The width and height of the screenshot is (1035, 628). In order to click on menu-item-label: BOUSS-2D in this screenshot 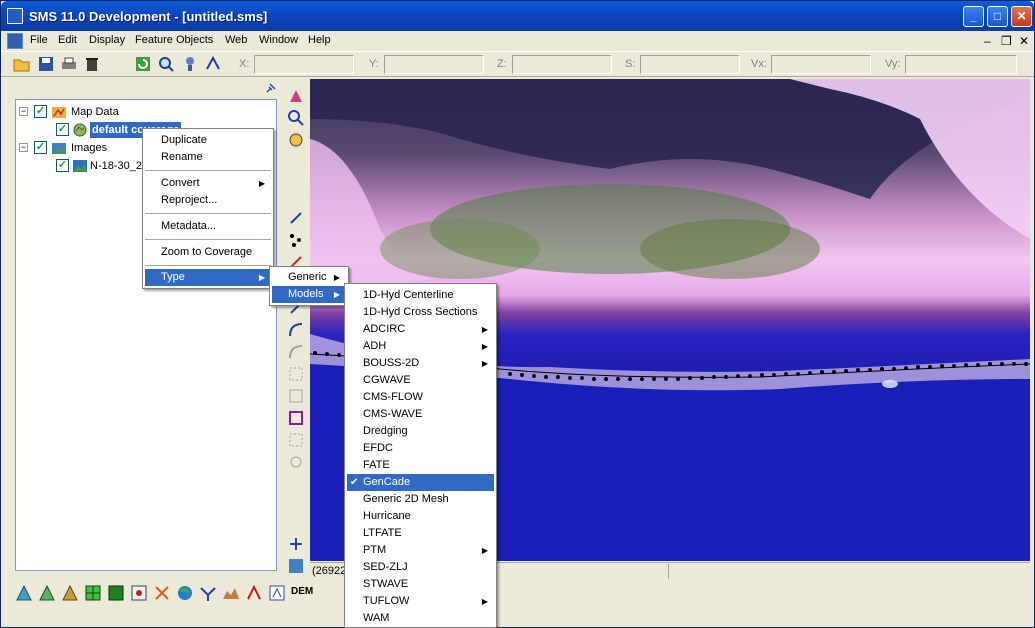, I will do `click(391, 363)`.